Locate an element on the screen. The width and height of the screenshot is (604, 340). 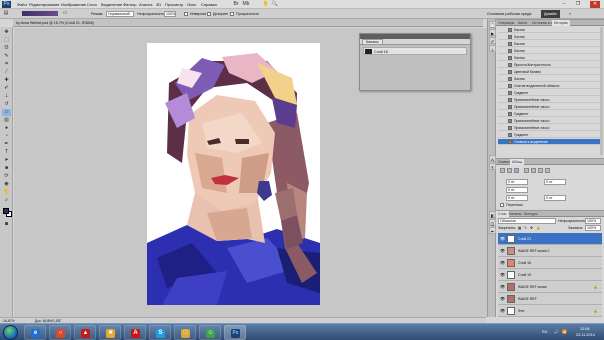
history-item: Градиент is located at coordinates (550, 135).